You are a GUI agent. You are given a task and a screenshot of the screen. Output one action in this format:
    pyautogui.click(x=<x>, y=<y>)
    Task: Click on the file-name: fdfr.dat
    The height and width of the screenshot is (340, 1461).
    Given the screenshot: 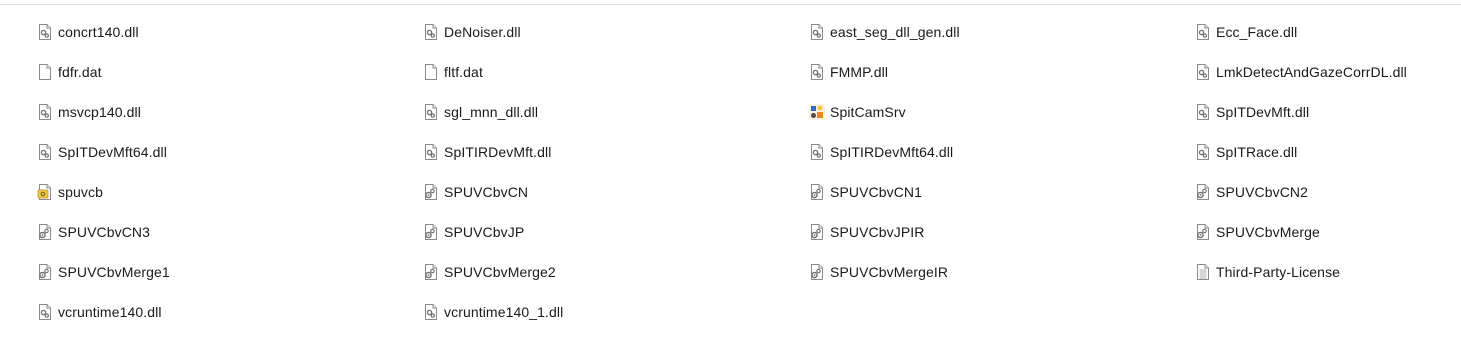 What is the action you would take?
    pyautogui.click(x=80, y=72)
    